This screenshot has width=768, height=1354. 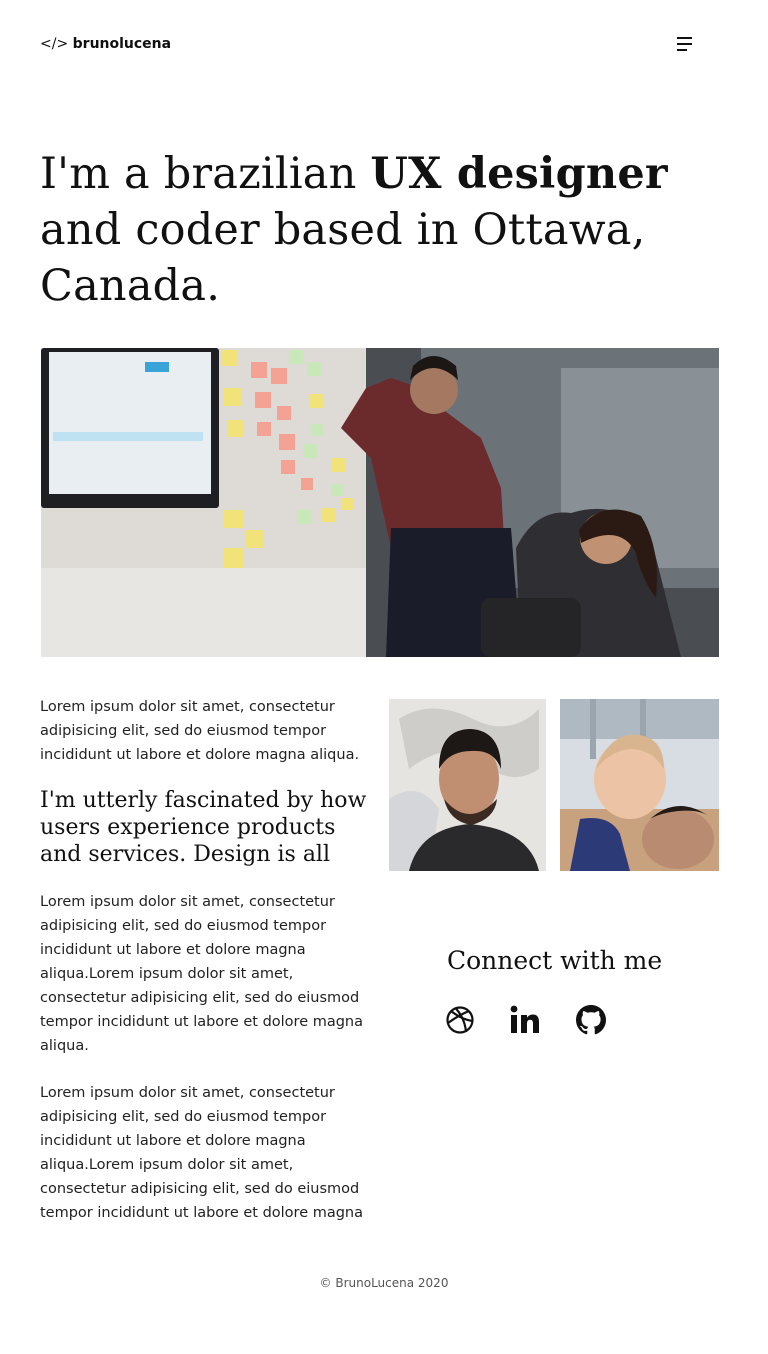 I want to click on github-icon, so click(x=591, y=1020).